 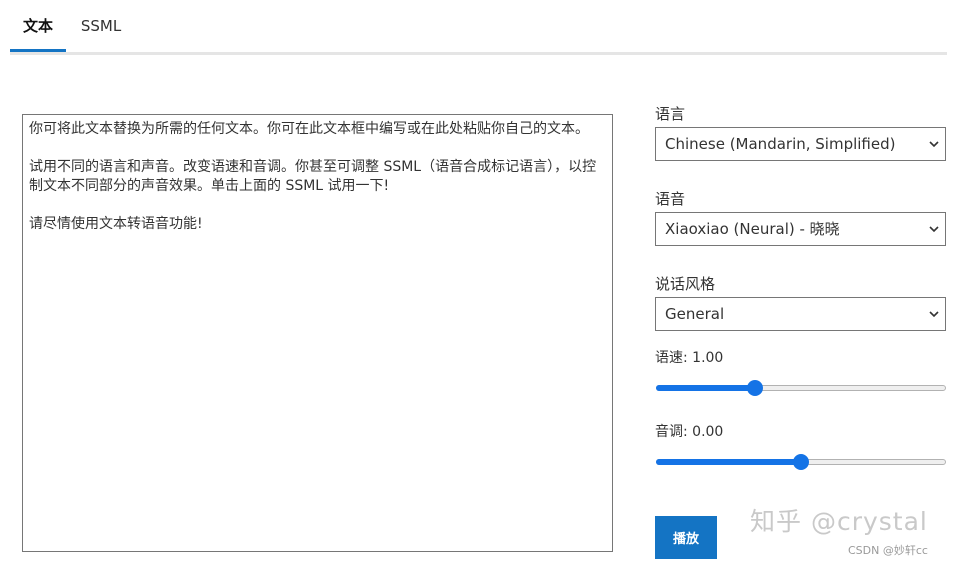 I want to click on editor-paragraph-1: 你可将此文本替换为所需的任何文本。你可在此文本框中编写或在此处粘贴你自己的文本。, so click(x=309, y=129).